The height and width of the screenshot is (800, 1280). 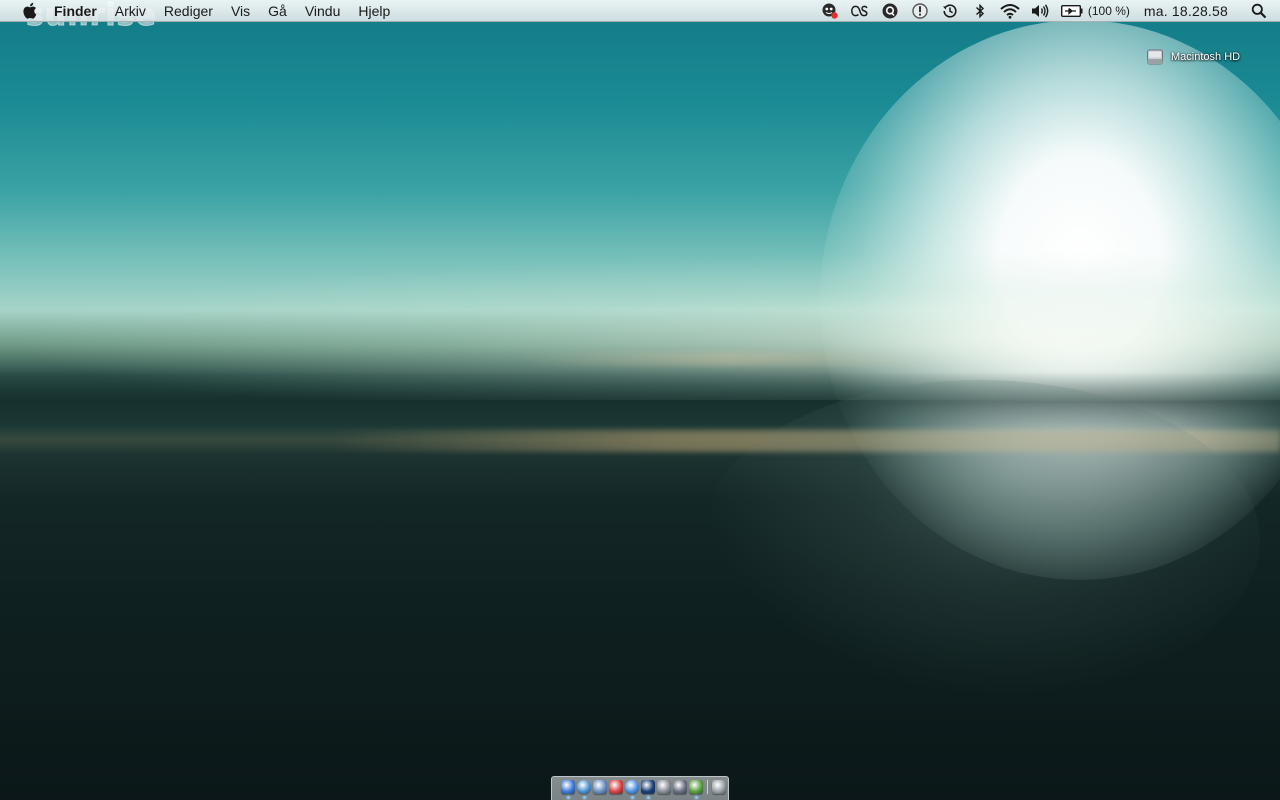 What do you see at coordinates (696, 789) in the screenshot?
I see `dock-item-adium-icon` at bounding box center [696, 789].